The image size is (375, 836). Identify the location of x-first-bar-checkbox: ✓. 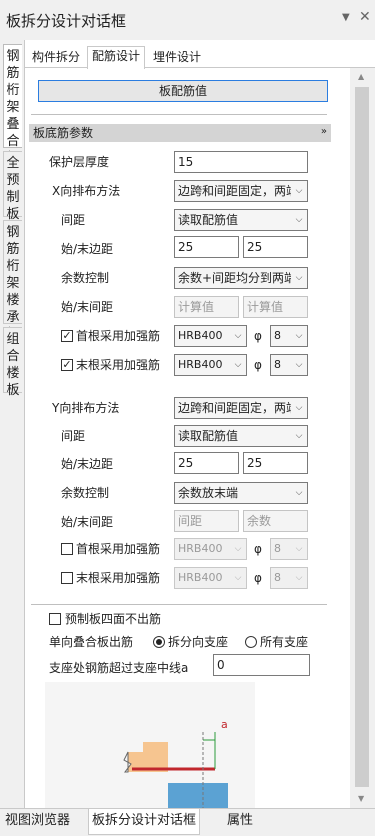
(67, 336).